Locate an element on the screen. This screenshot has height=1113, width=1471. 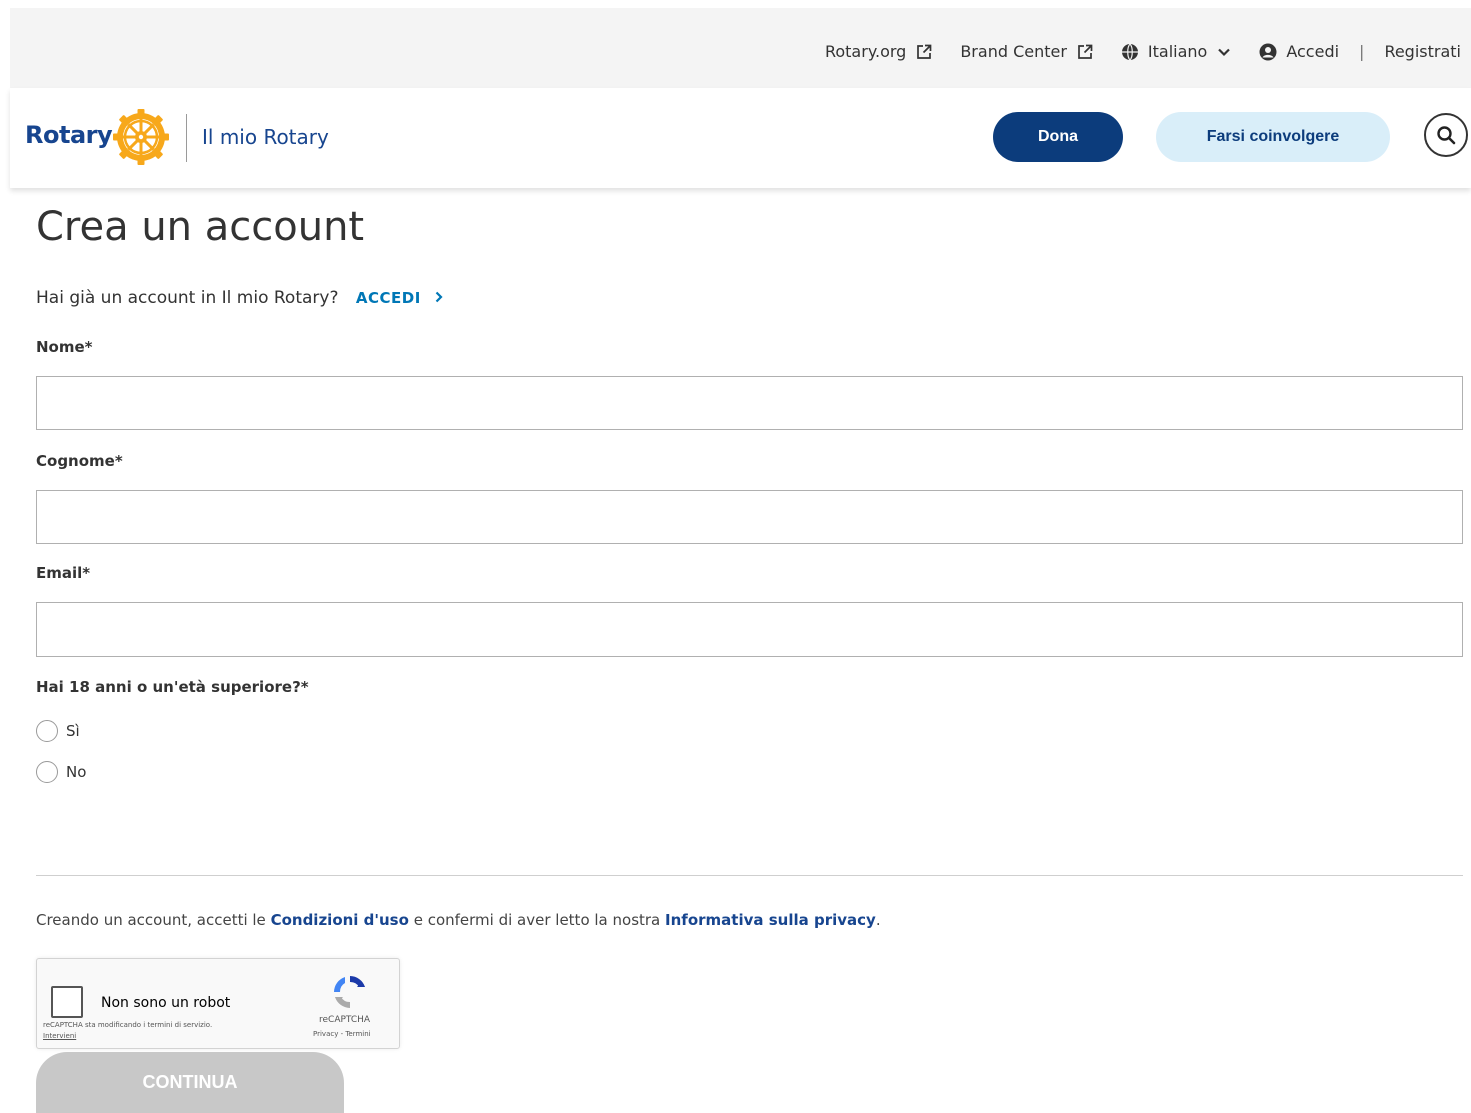
form-divider is located at coordinates (749, 875).